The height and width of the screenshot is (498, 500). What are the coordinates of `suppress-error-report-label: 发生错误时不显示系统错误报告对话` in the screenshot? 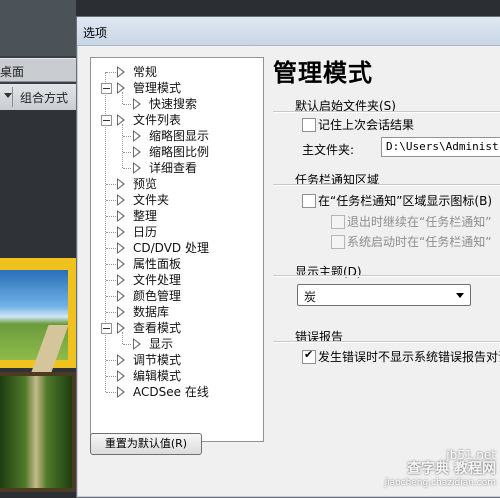 It's located at (409, 357).